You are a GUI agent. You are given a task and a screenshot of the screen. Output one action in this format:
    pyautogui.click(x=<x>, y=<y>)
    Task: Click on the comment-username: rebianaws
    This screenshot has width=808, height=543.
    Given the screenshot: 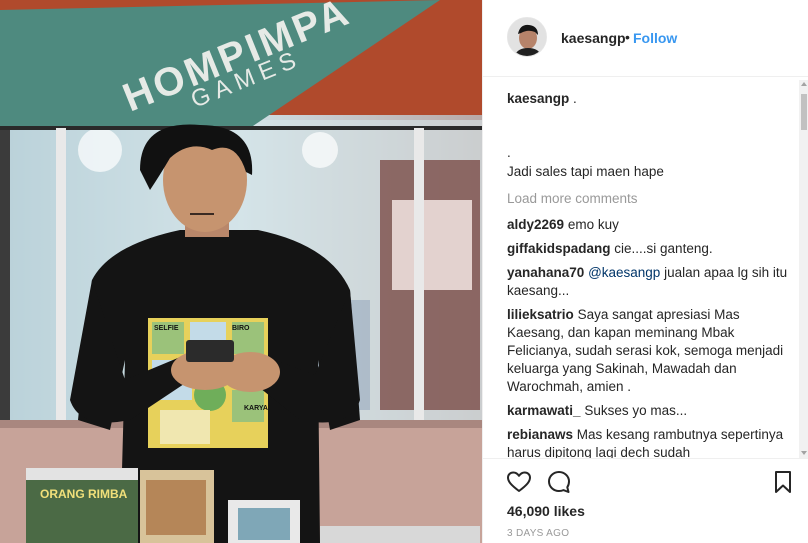 What is the action you would take?
    pyautogui.click(x=540, y=434)
    